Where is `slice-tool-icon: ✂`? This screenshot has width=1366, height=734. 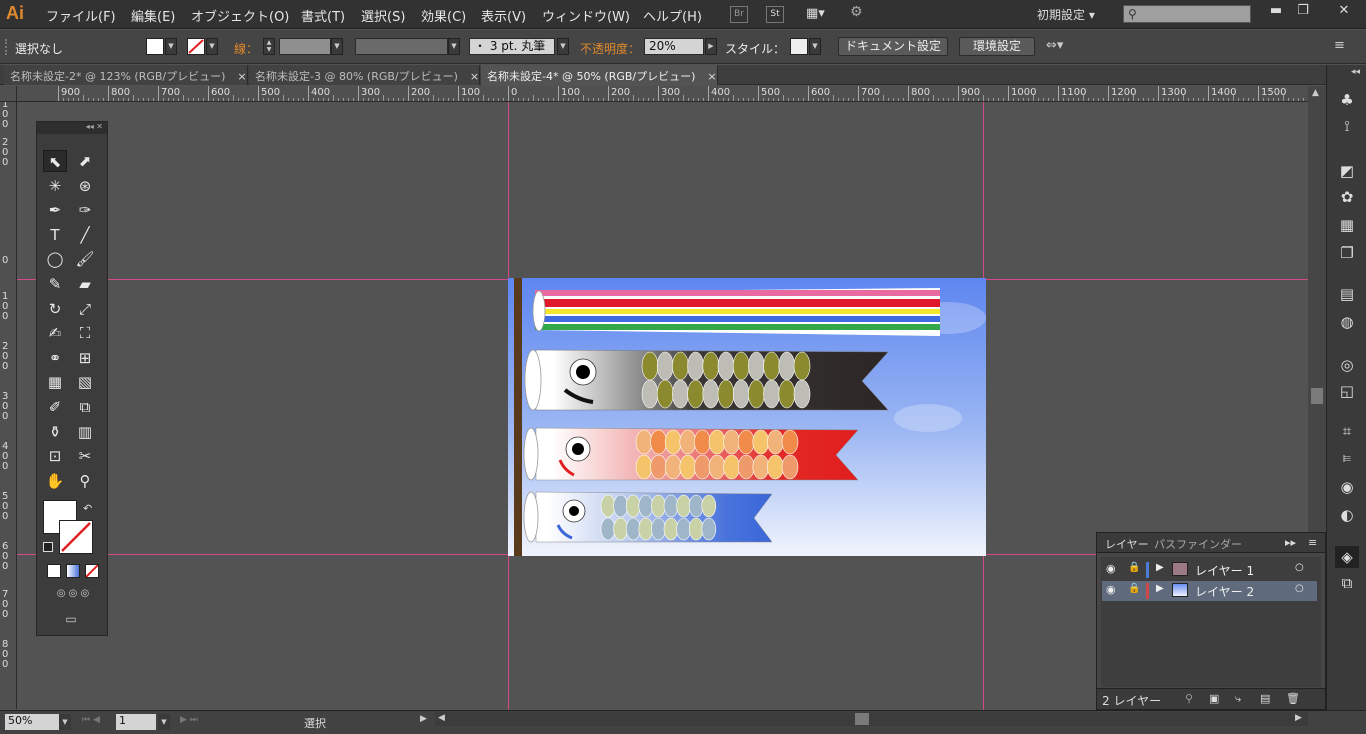
slice-tool-icon: ✂ is located at coordinates (85, 456).